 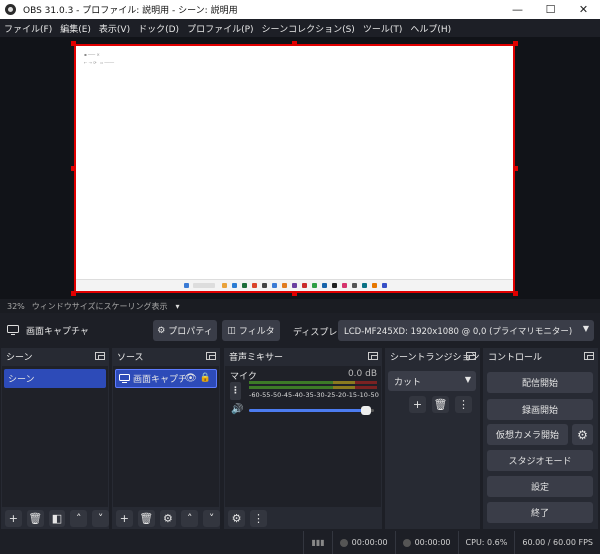 What do you see at coordinates (458, 331) in the screenshot?
I see `display-select-value: LCD-MF245XD: 1920x1080 @ 0,0 (プライマリモニター)` at bounding box center [458, 331].